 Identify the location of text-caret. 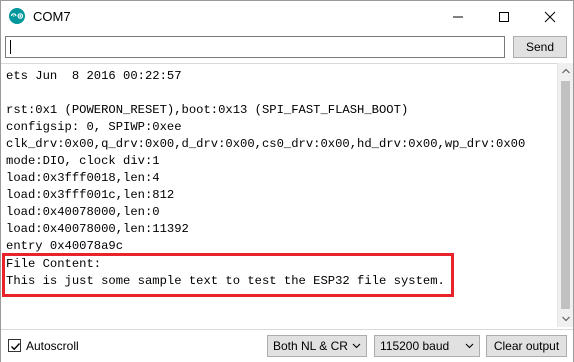
(10, 47).